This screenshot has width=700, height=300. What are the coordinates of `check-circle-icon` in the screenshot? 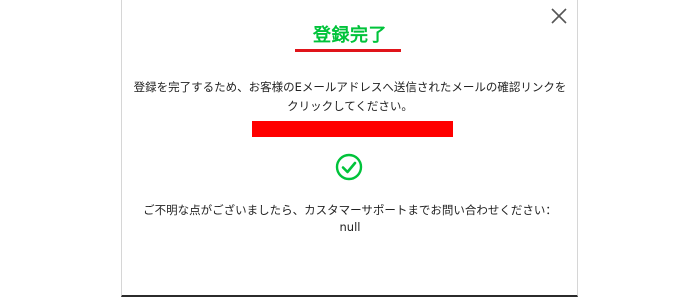 It's located at (349, 167).